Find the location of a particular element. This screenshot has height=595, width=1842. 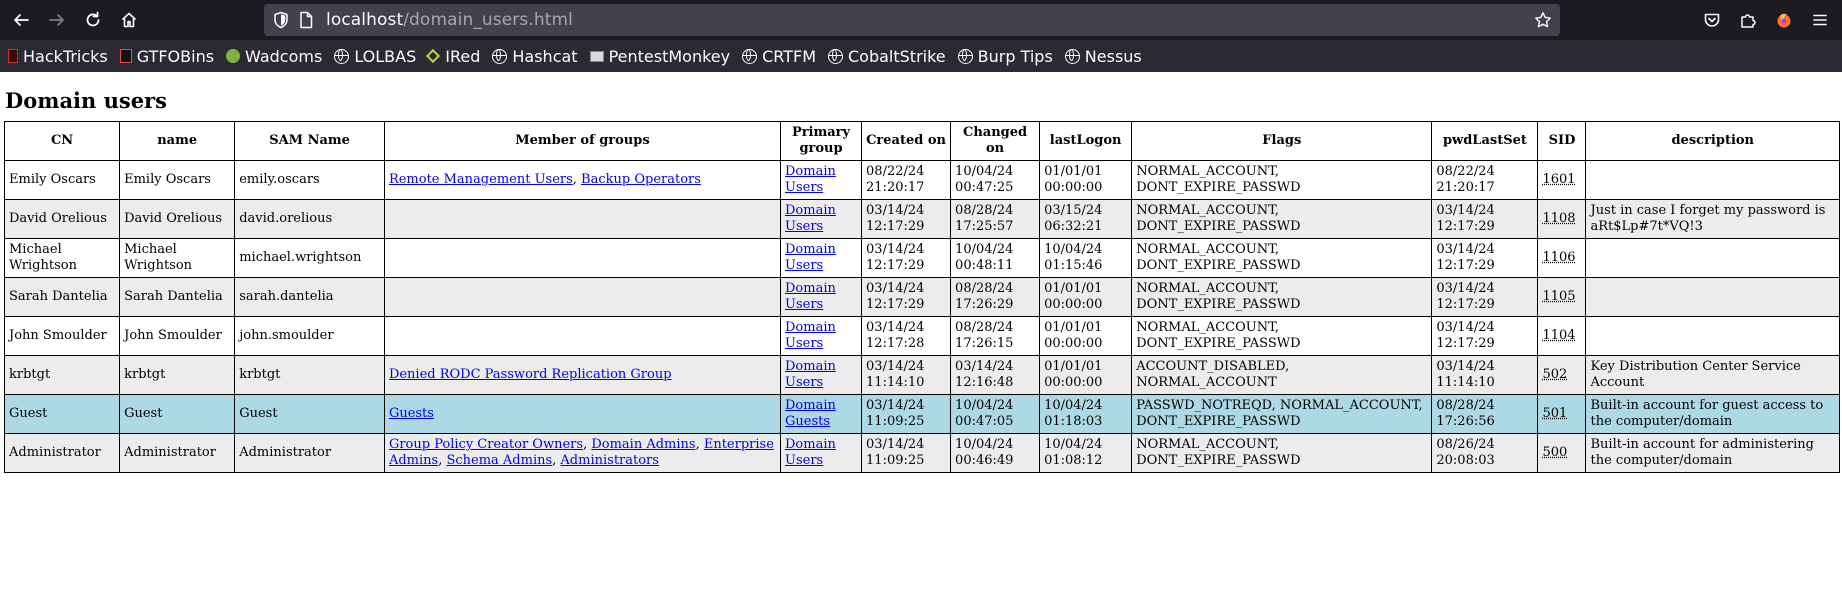

cell-sam-name: Administrator is located at coordinates (309, 453).